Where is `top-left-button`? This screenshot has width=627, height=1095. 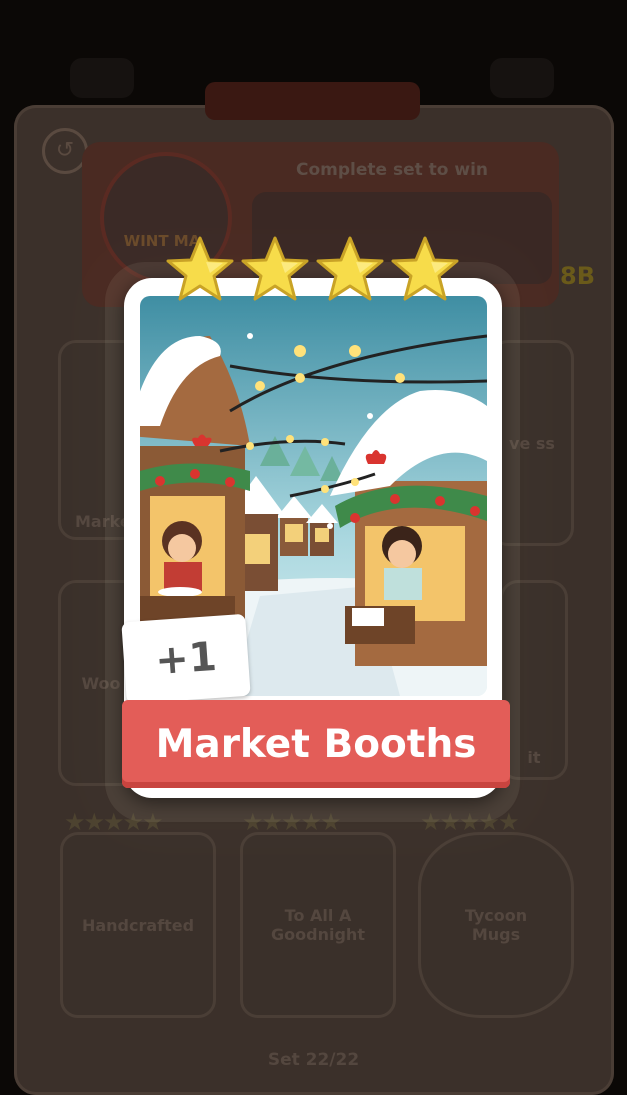
top-left-button is located at coordinates (102, 78).